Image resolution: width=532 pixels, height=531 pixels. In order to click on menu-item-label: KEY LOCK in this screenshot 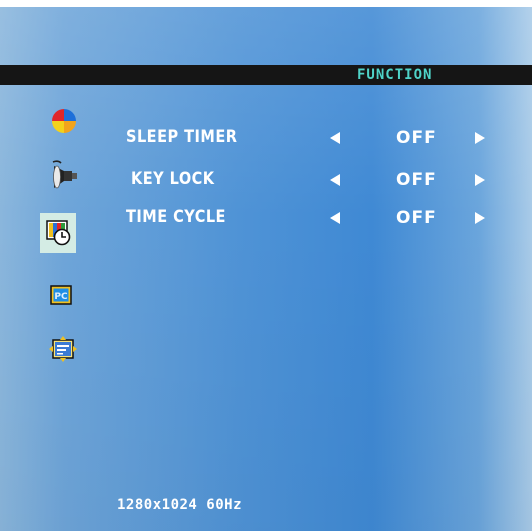, I will do `click(173, 179)`.